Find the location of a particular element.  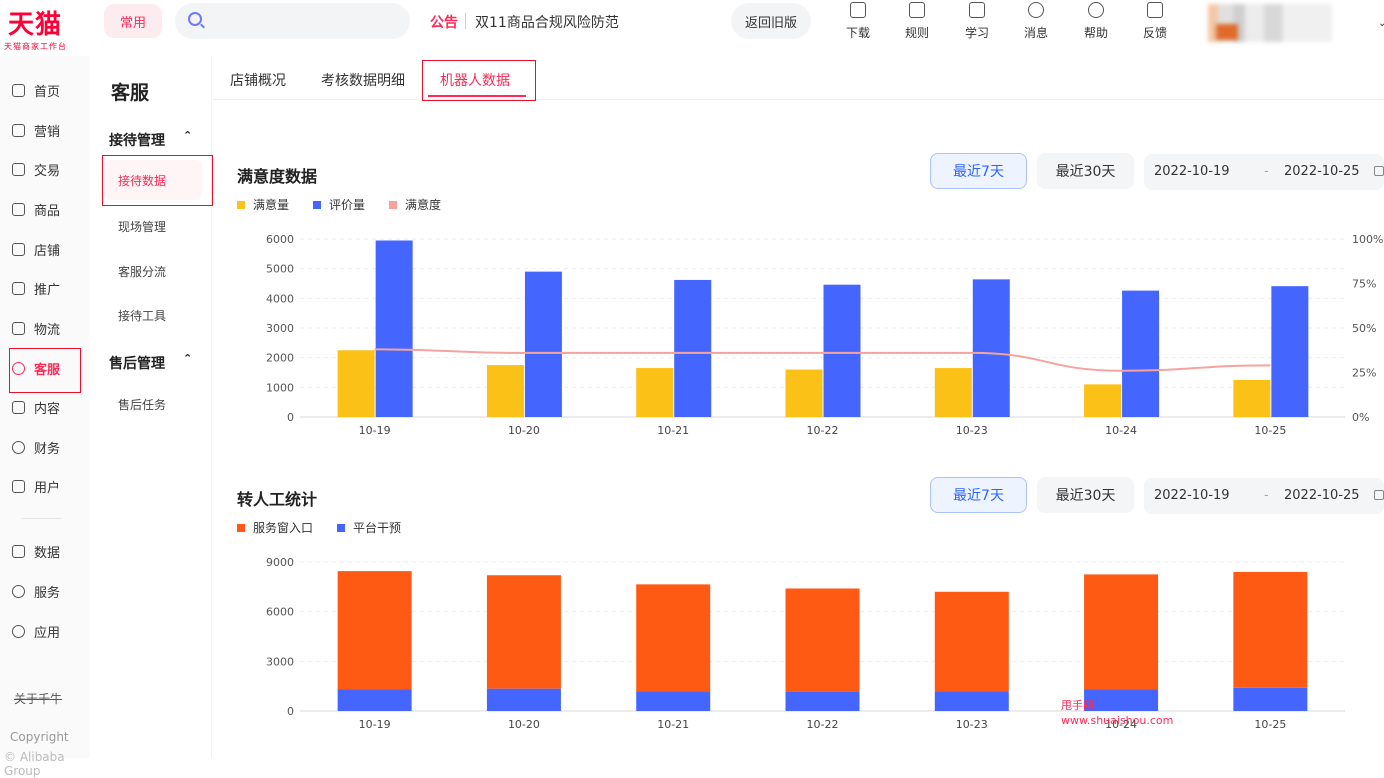

x-tick-label: 10-20 is located at coordinates (524, 724).